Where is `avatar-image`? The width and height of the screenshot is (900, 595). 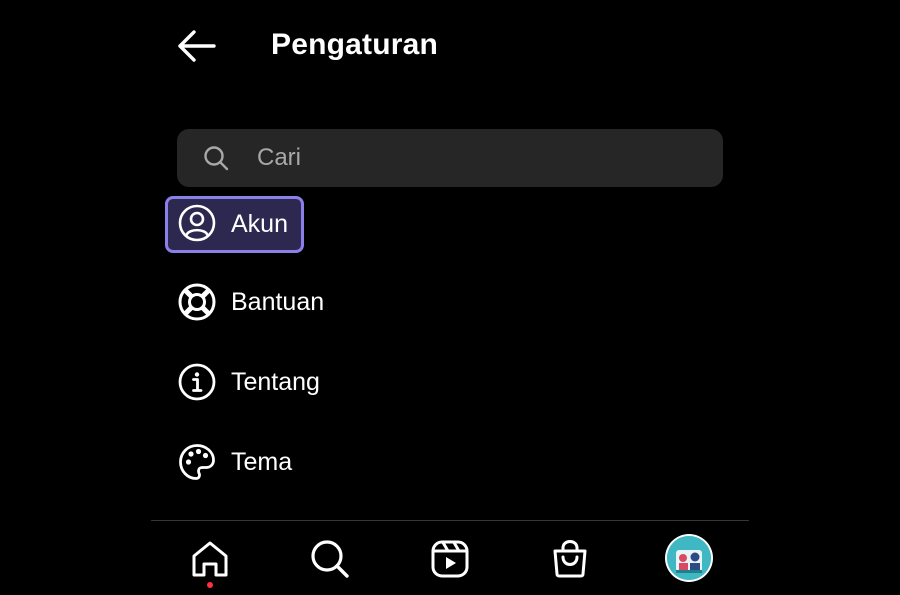
avatar-image is located at coordinates (689, 558).